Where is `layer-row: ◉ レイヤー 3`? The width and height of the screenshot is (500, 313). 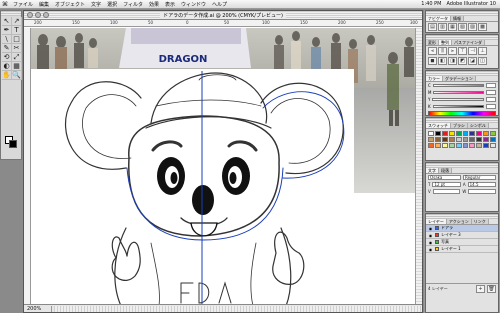
layer-row: ◉ レイヤー 3 is located at coordinates (462, 235).